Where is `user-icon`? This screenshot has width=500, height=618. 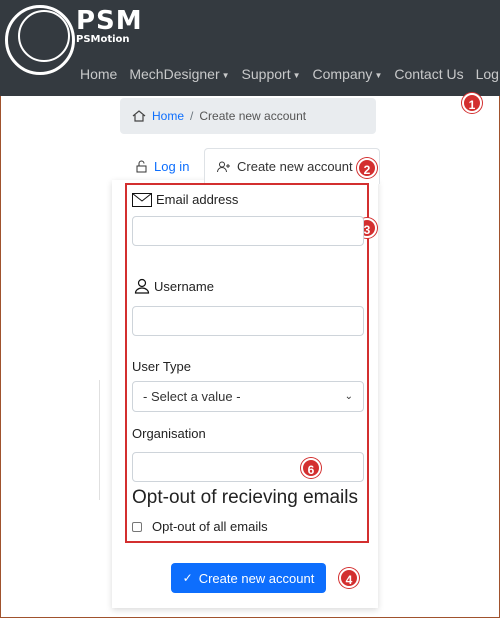 user-icon is located at coordinates (142, 286).